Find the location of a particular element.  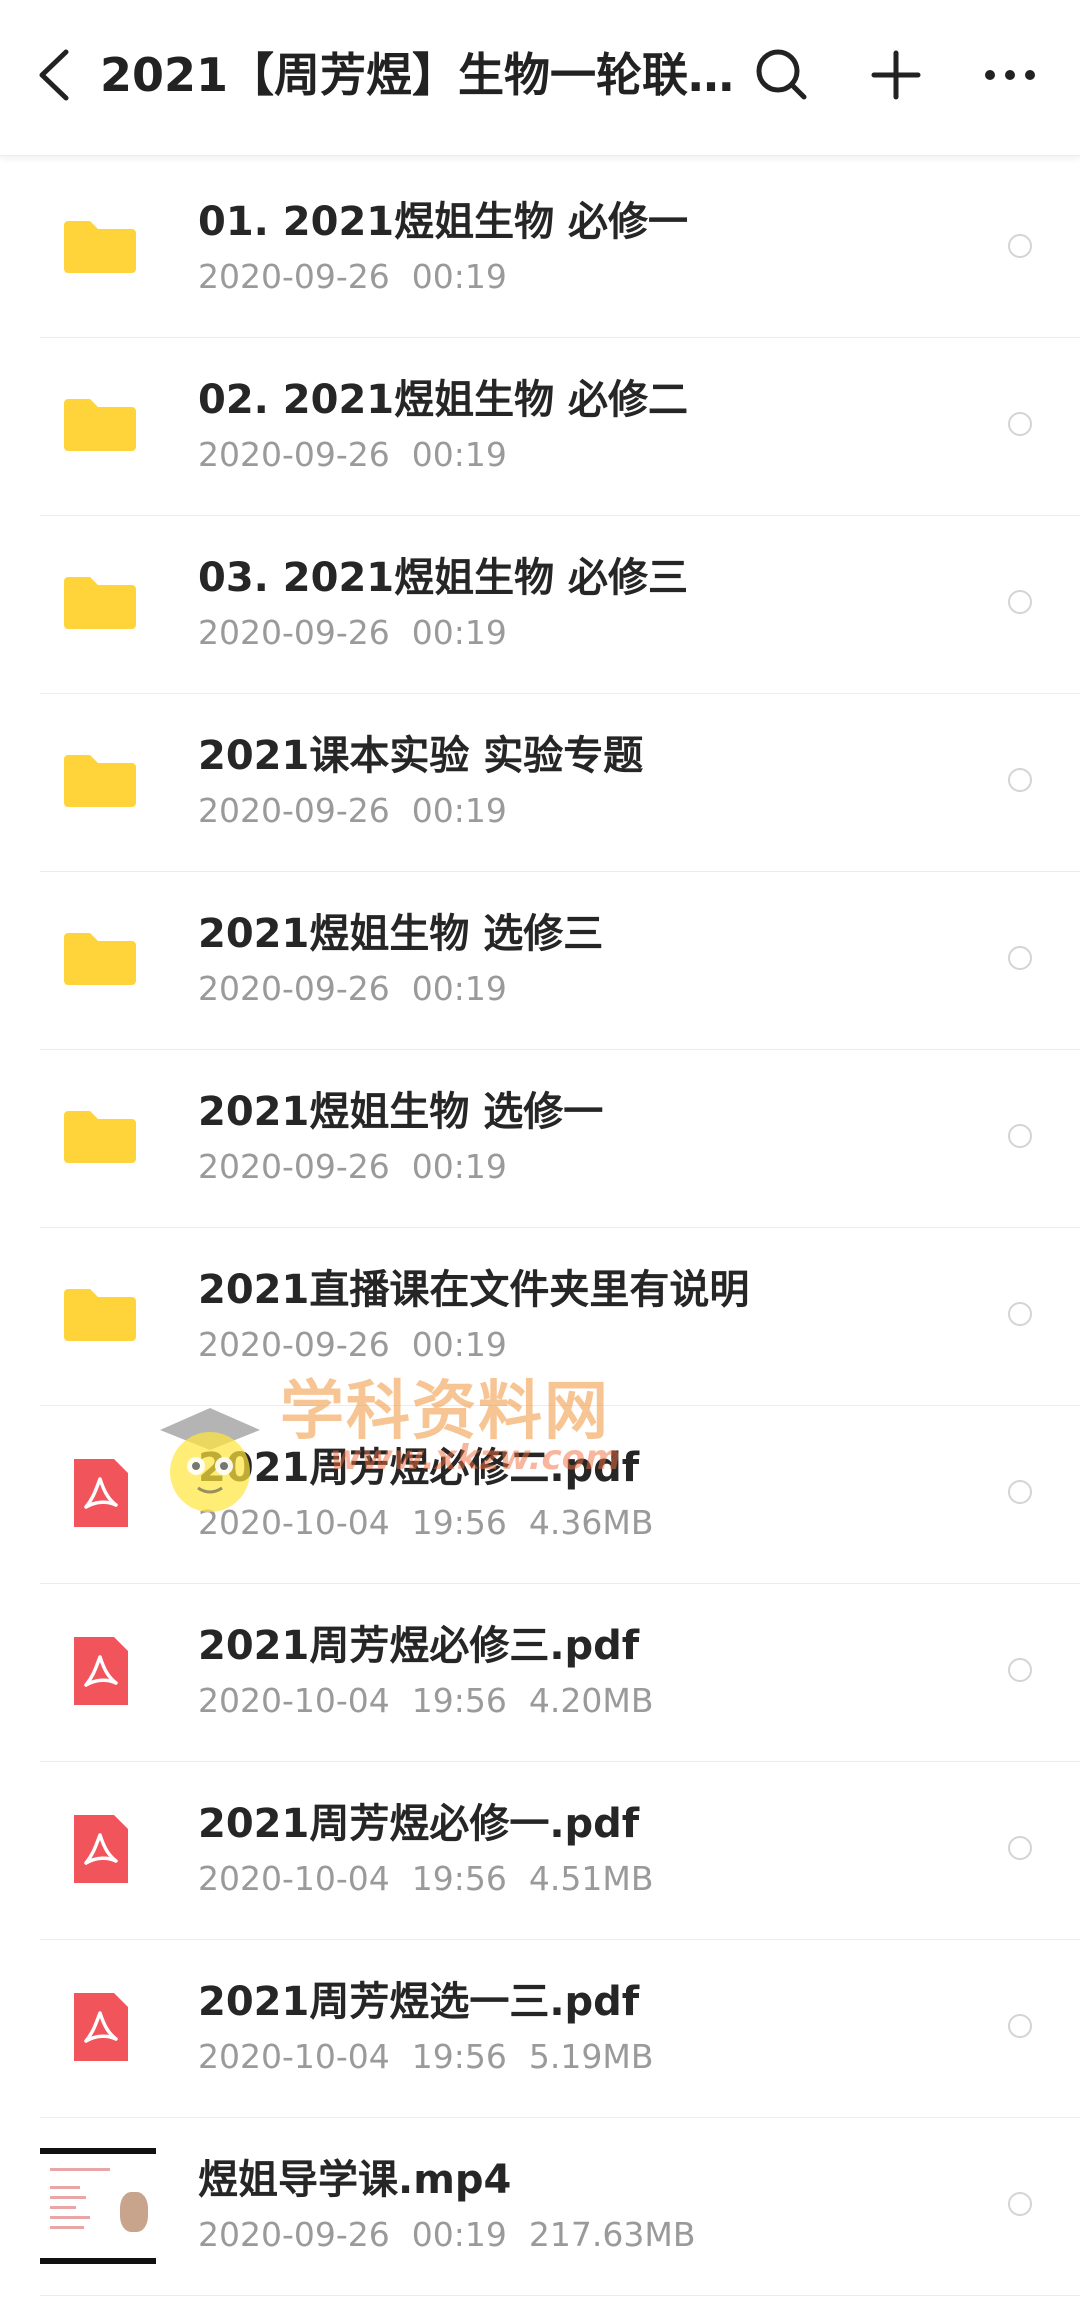

search-icon is located at coordinates (782, 75).